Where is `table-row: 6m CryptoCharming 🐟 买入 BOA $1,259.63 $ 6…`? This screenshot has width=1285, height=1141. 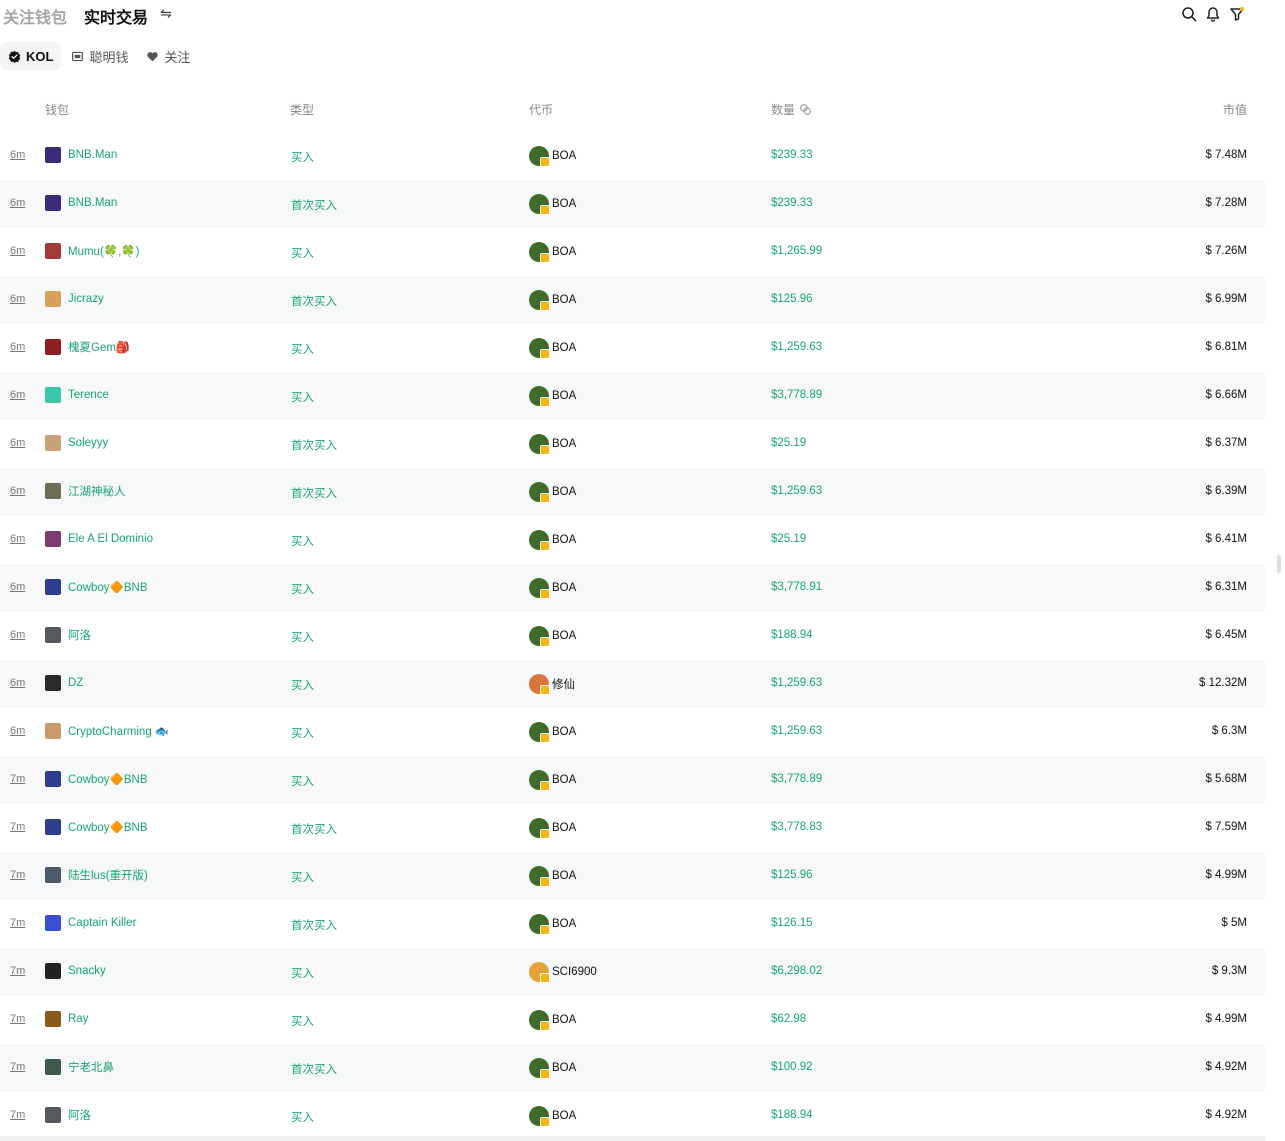
table-row: 6m CryptoCharming 🐟 买入 BOA $1,259.63 $ 6… is located at coordinates (632, 732).